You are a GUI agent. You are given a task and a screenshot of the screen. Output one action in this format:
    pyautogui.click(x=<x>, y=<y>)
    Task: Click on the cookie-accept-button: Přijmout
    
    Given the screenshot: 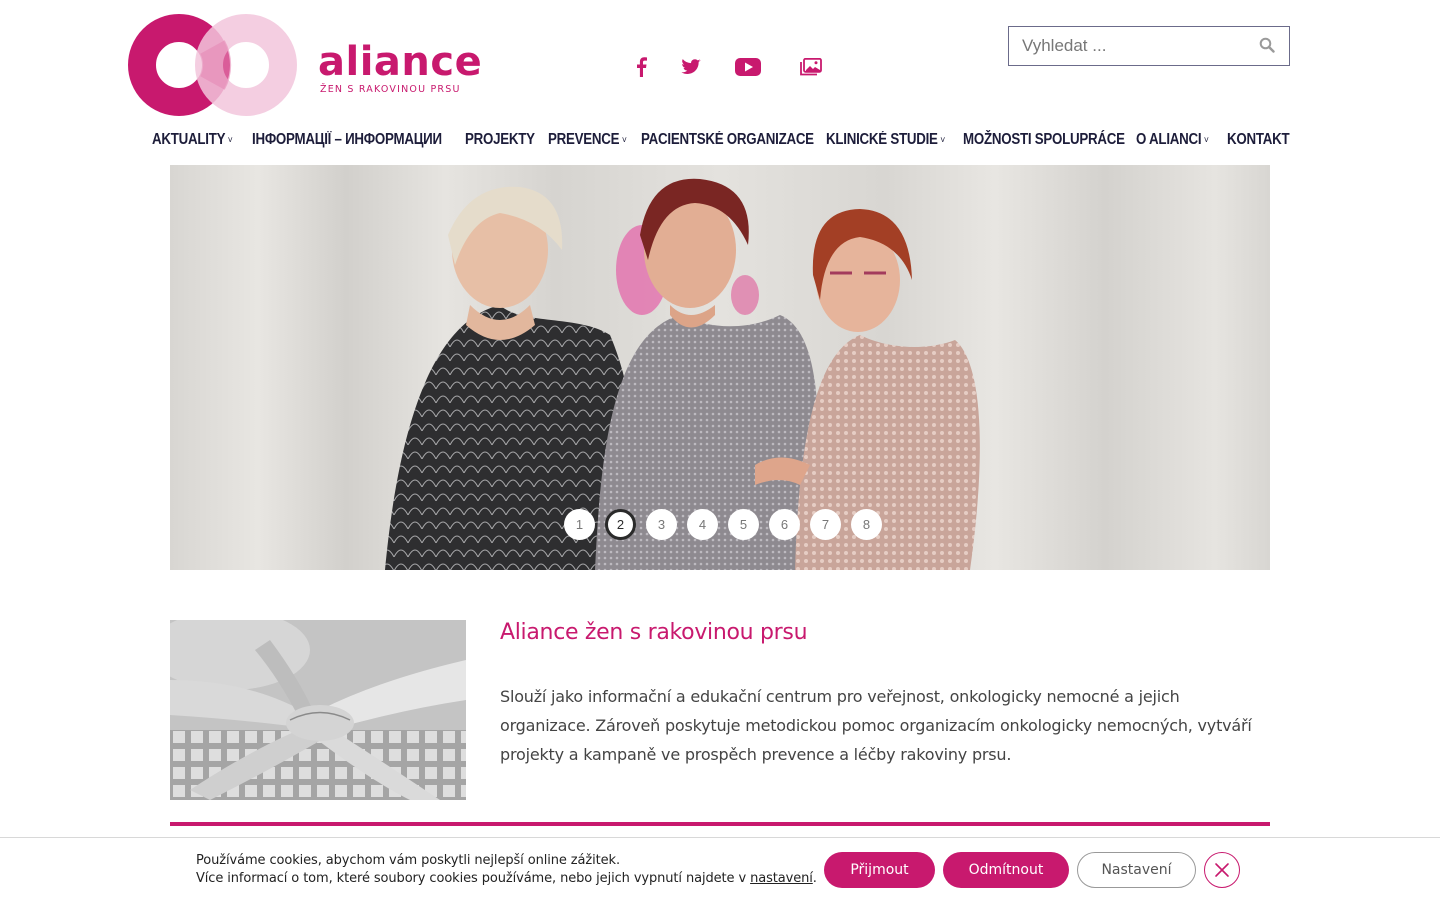 What is the action you would take?
    pyautogui.click(x=879, y=870)
    